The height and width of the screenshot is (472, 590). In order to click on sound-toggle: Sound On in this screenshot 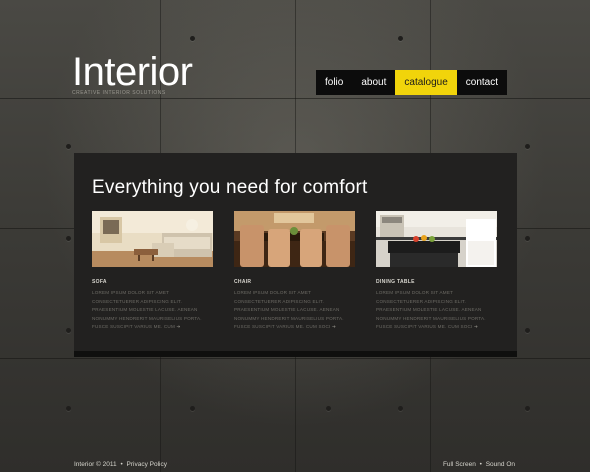, I will do `click(500, 464)`.